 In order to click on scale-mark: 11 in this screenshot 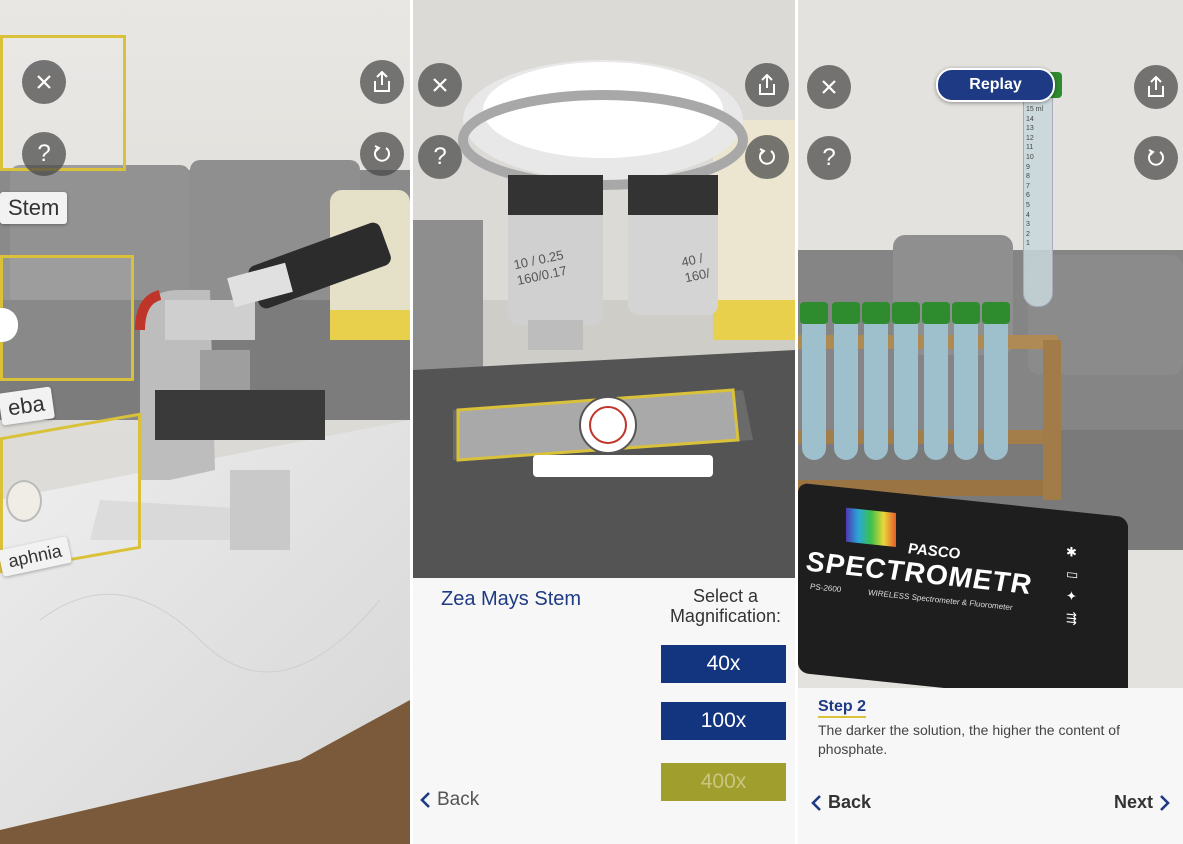, I will do `click(1030, 148)`.